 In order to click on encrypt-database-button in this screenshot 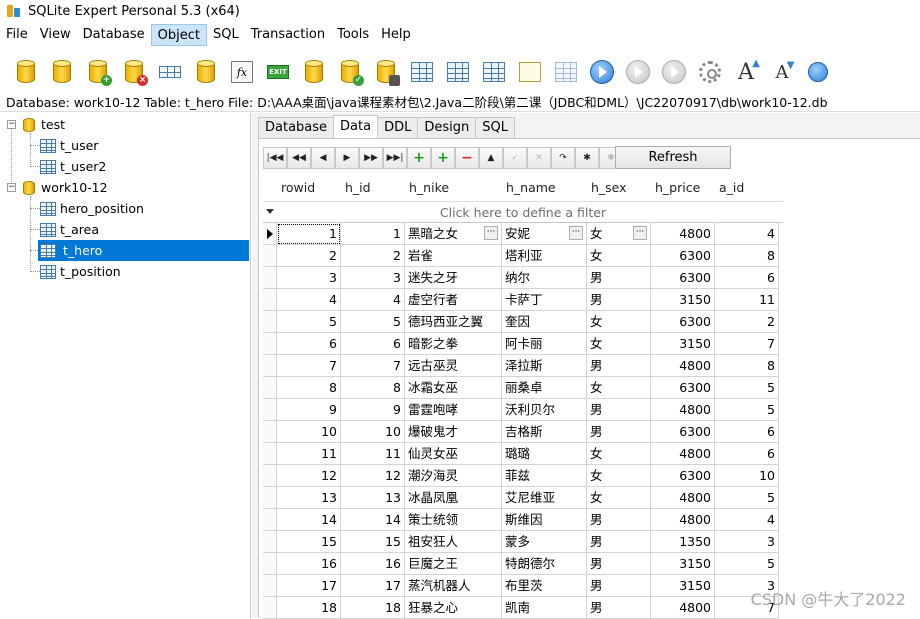, I will do `click(386, 72)`.